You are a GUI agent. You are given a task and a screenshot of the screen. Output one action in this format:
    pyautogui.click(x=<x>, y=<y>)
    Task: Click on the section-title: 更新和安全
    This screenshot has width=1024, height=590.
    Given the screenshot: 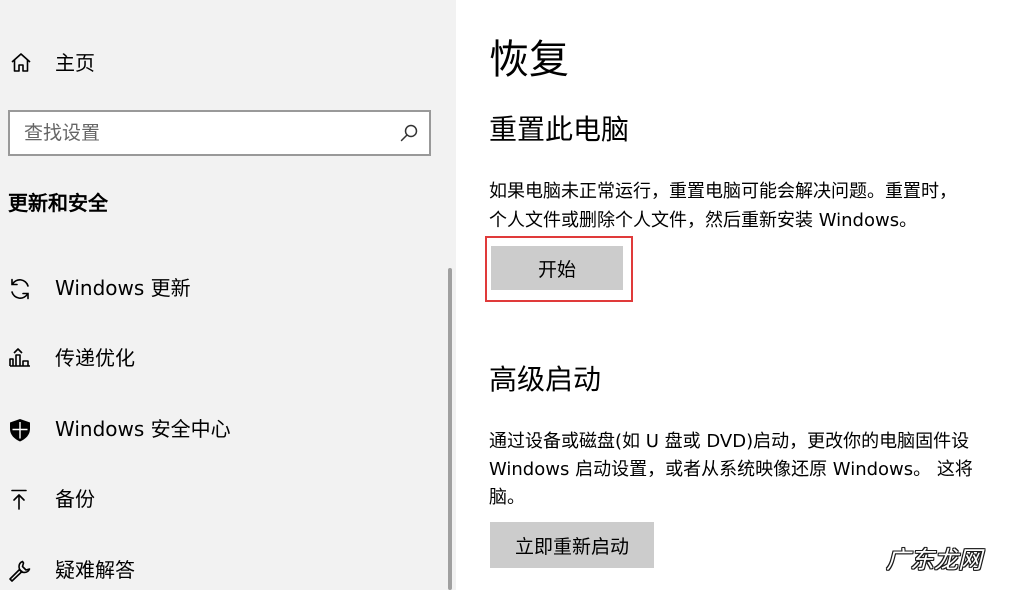 What is the action you would take?
    pyautogui.click(x=58, y=203)
    